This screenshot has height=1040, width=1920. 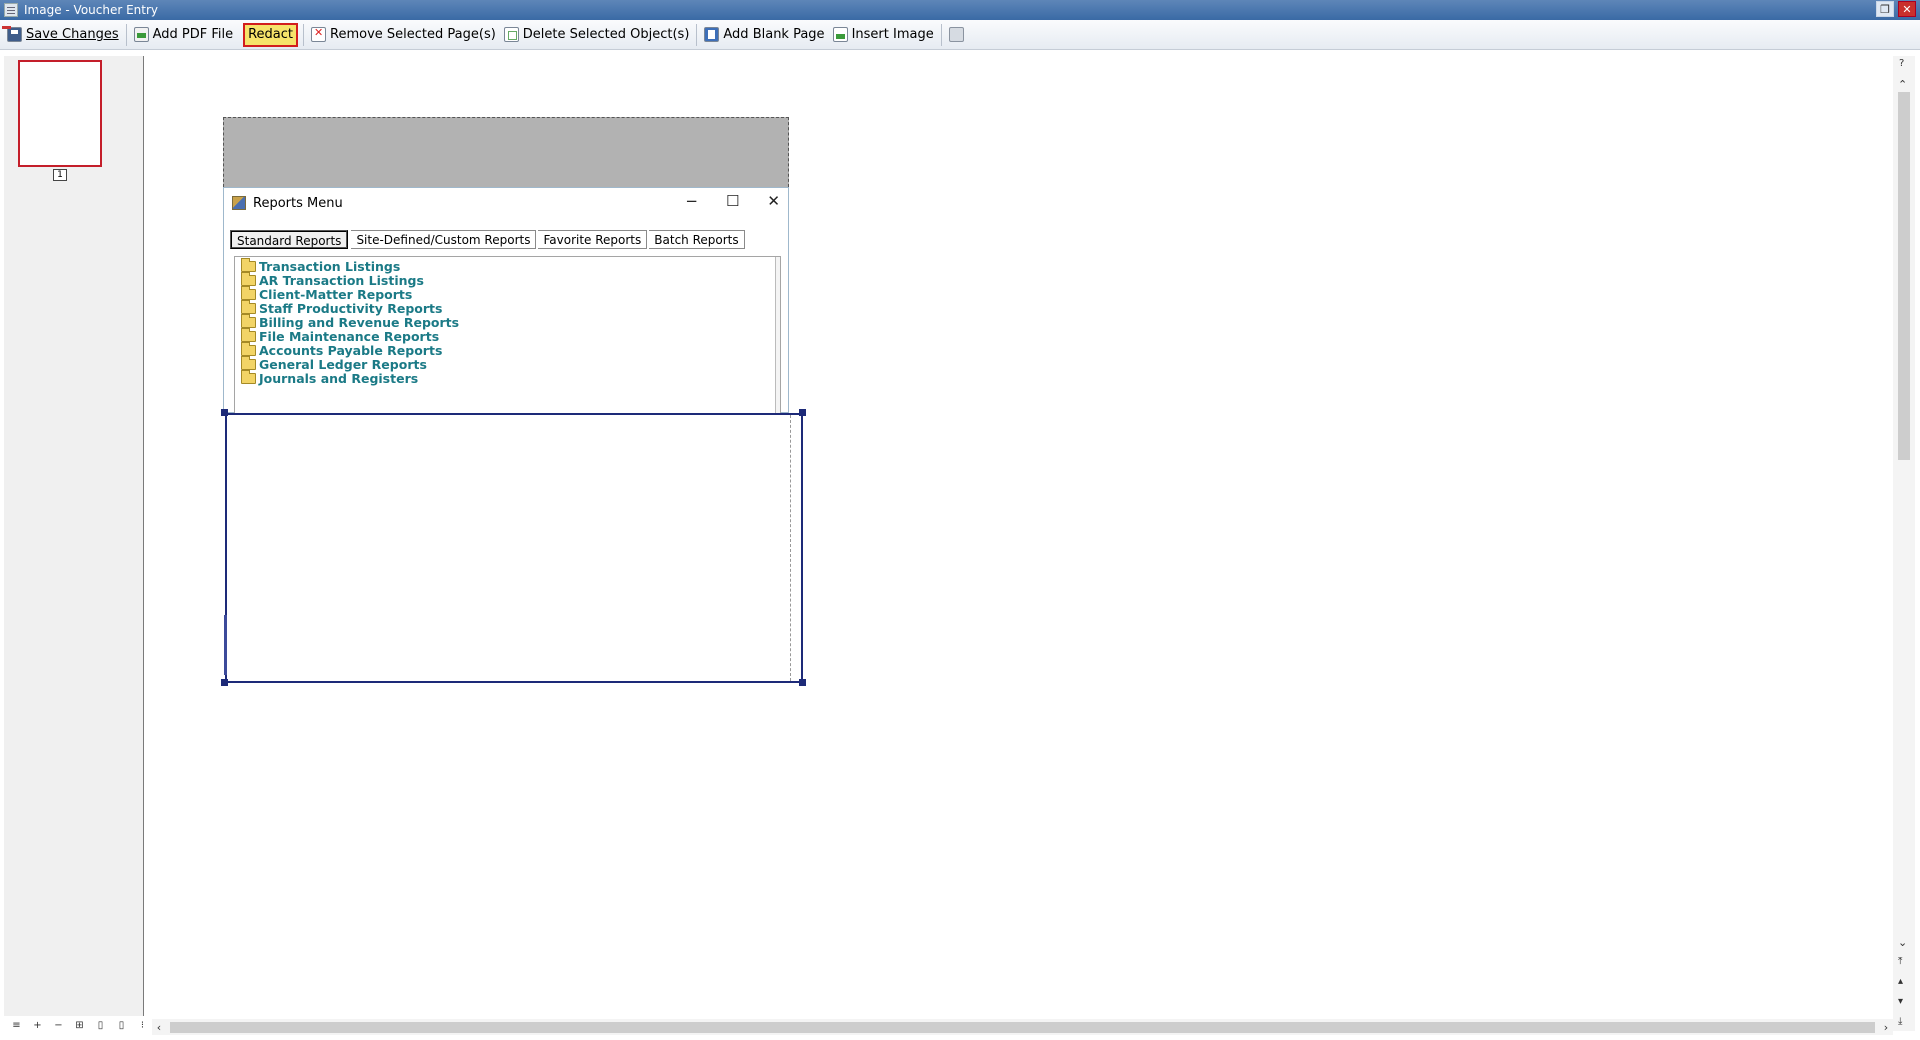 What do you see at coordinates (298, 203) in the screenshot?
I see `reports-menu-title: Reports Menu` at bounding box center [298, 203].